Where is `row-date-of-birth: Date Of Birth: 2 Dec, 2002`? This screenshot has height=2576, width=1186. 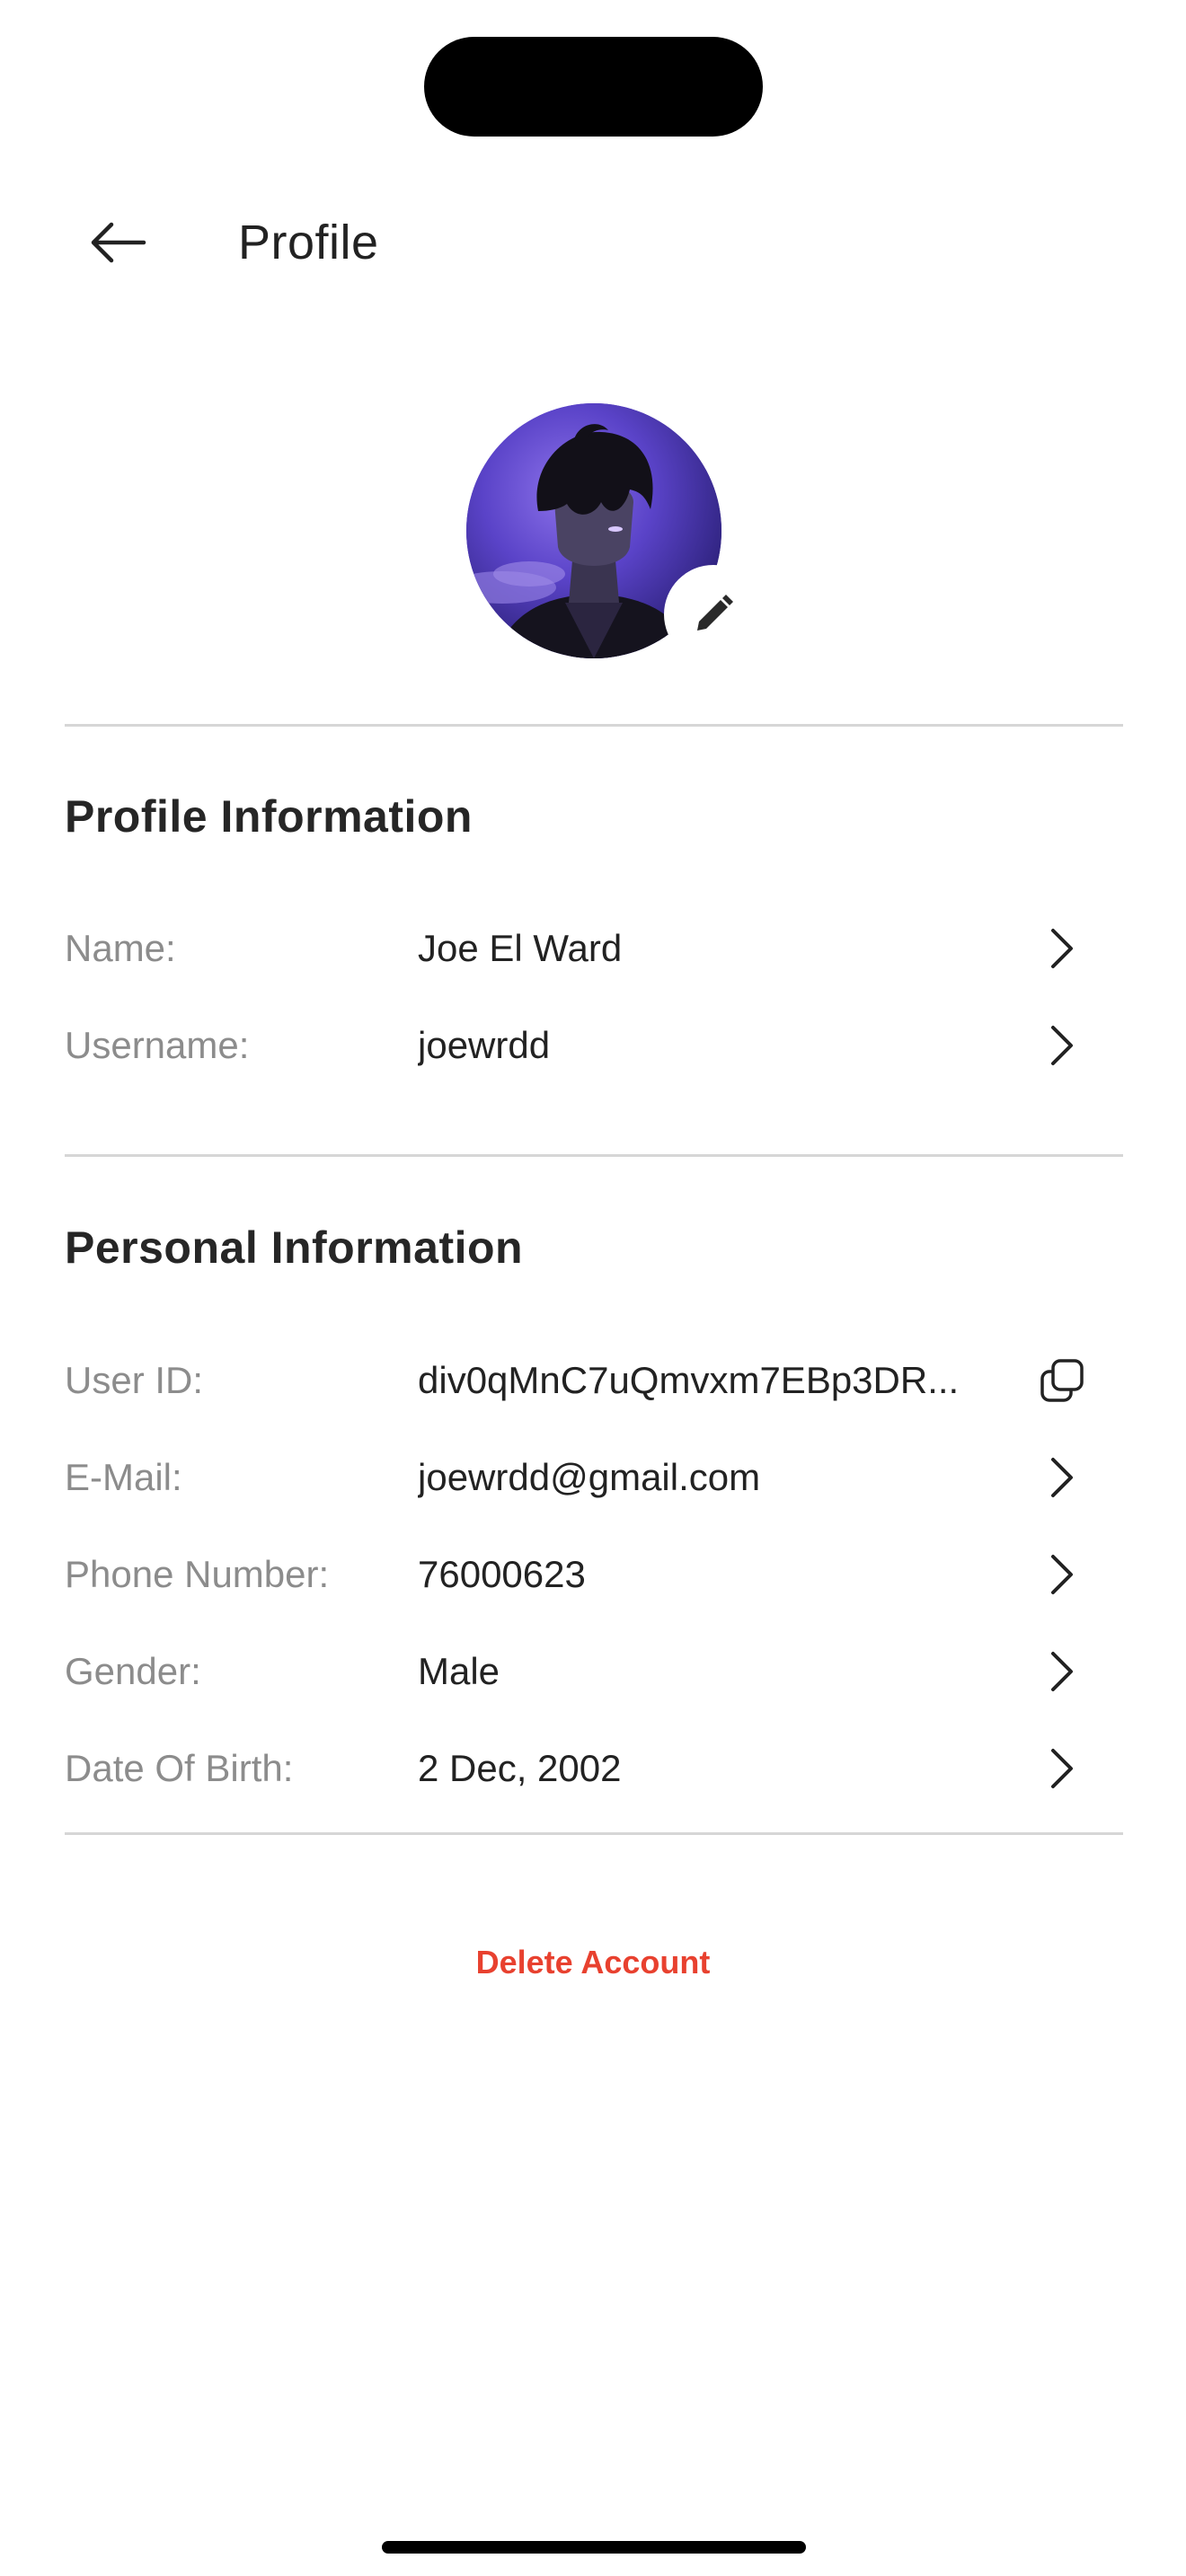
row-date-of-birth: Date Of Birth: 2 Dec, 2002 is located at coordinates (594, 1768).